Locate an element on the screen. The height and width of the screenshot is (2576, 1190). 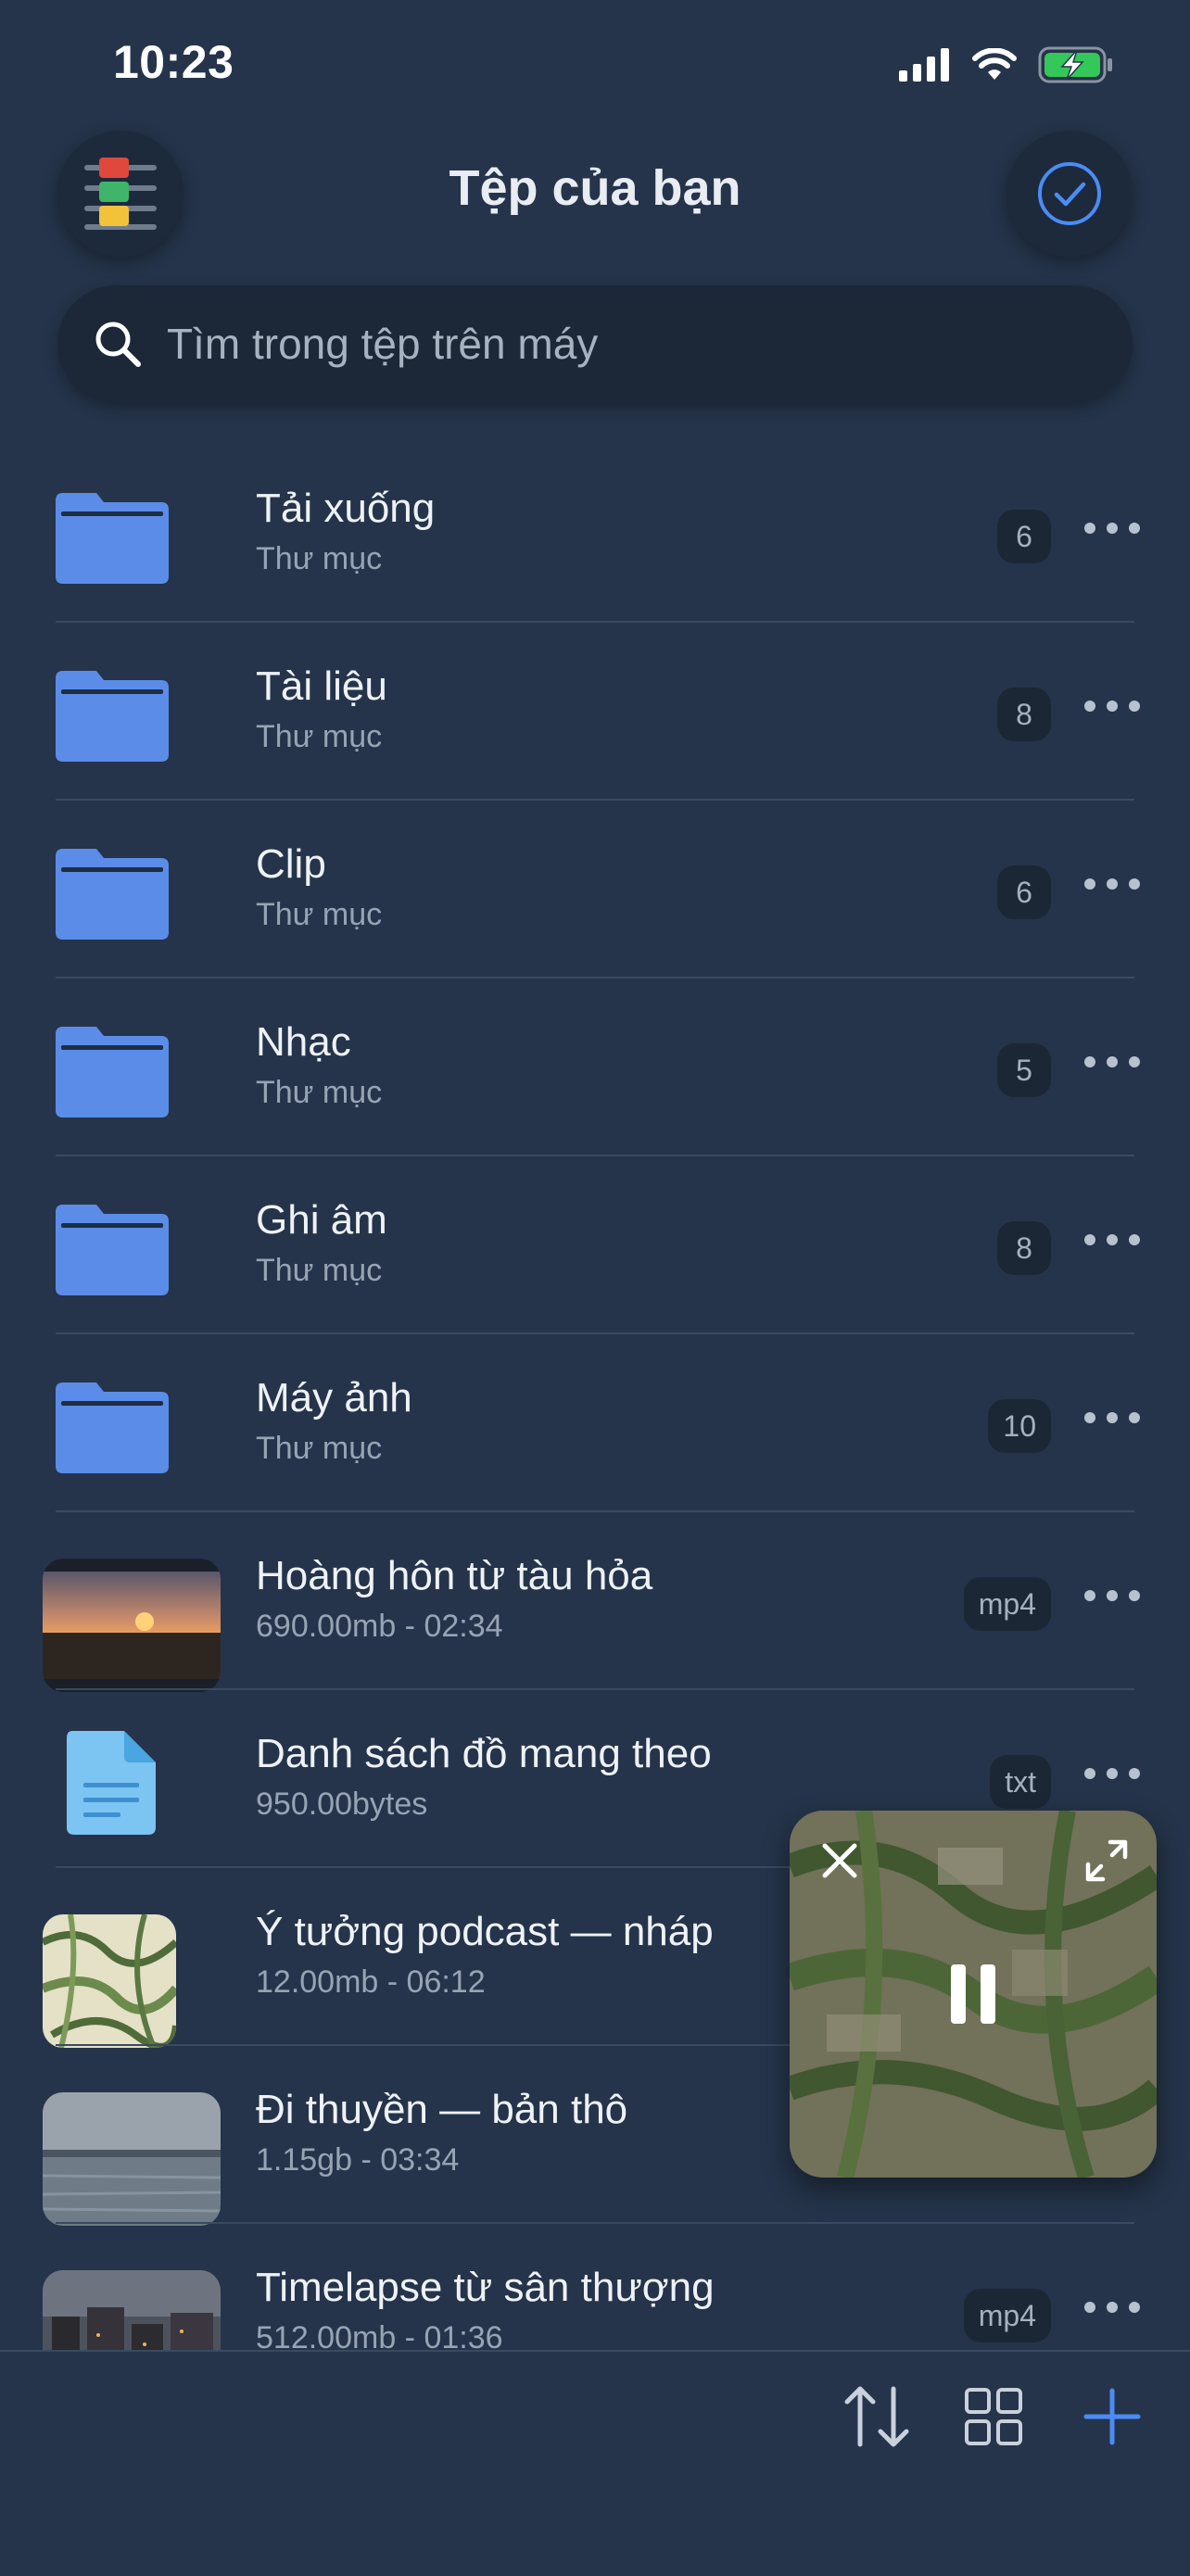
file-subtitle: 1.15gb - 03:34 is located at coordinates (358, 2160).